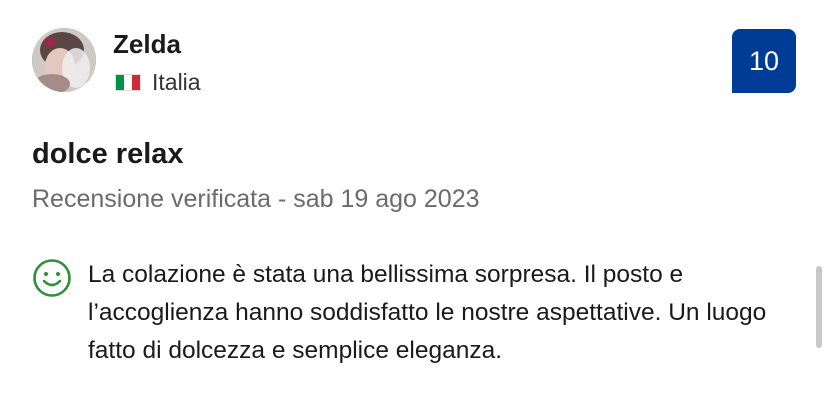  I want to click on italy-flag-icon, so click(128, 82).